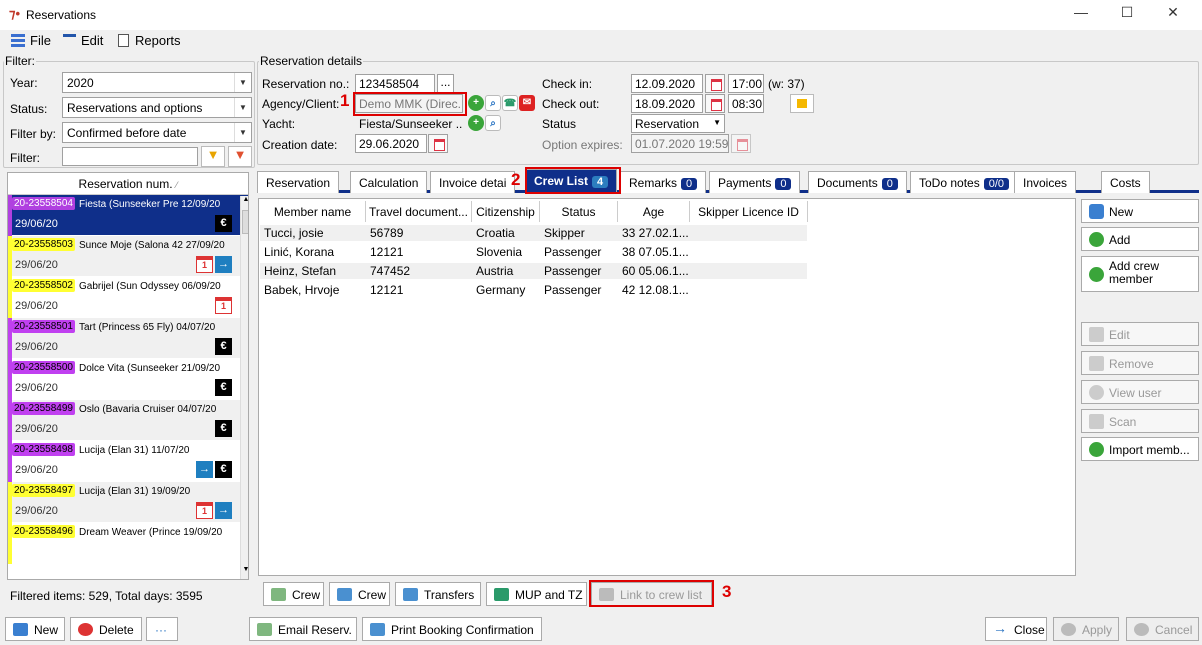 This screenshot has height=645, width=1202. I want to click on menu-edit: Edit, so click(92, 40).